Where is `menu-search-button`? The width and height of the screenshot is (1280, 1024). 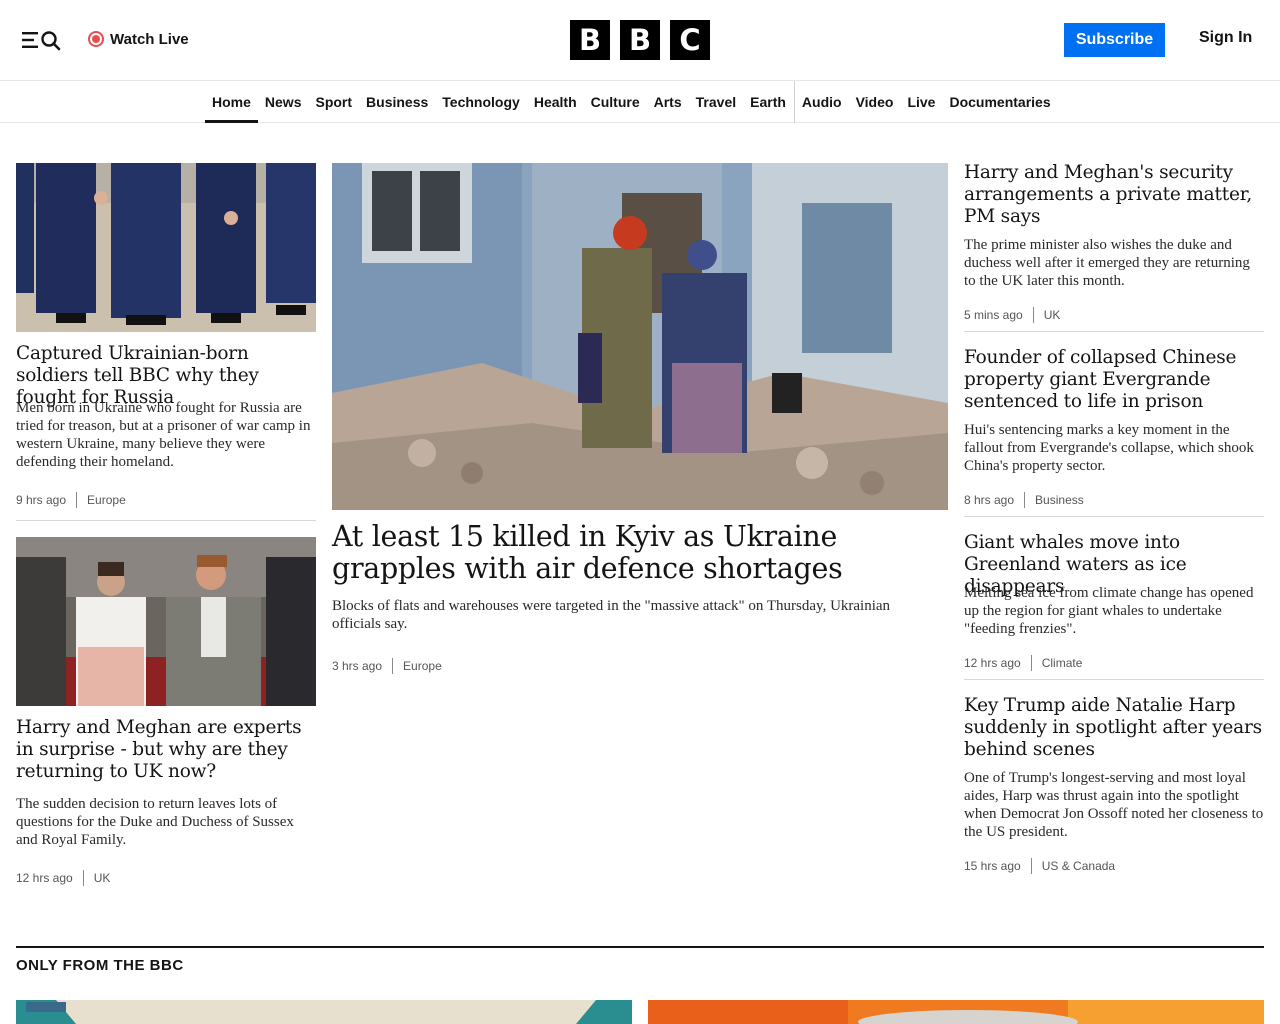 menu-search-button is located at coordinates (42, 40).